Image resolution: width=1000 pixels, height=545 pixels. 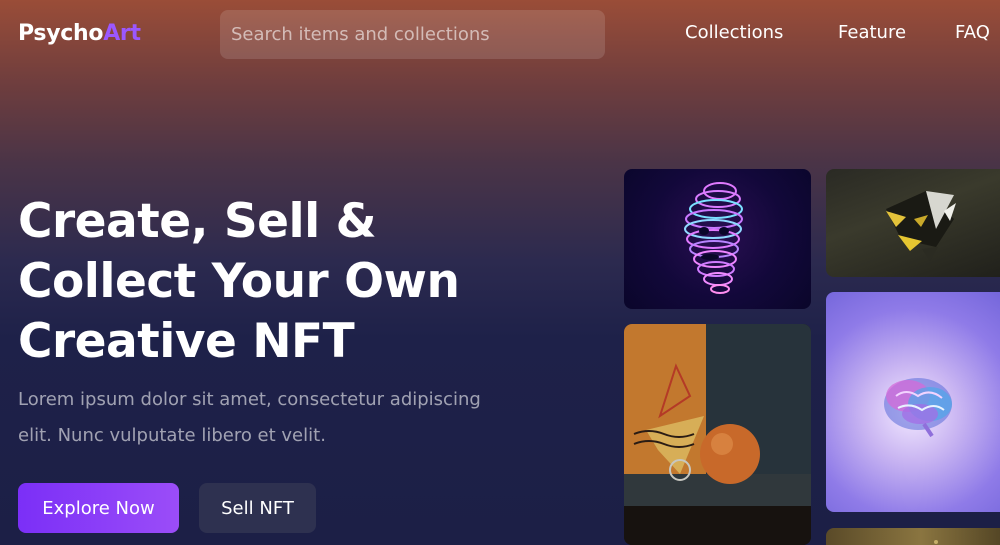 I want to click on hero-title-line: Collect Your Own, so click(x=239, y=281).